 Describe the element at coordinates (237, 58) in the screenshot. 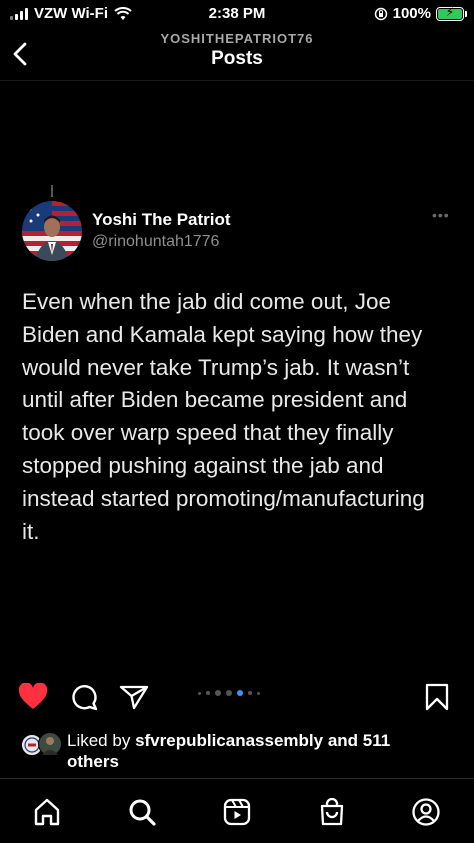

I see `page-title: Posts` at that location.